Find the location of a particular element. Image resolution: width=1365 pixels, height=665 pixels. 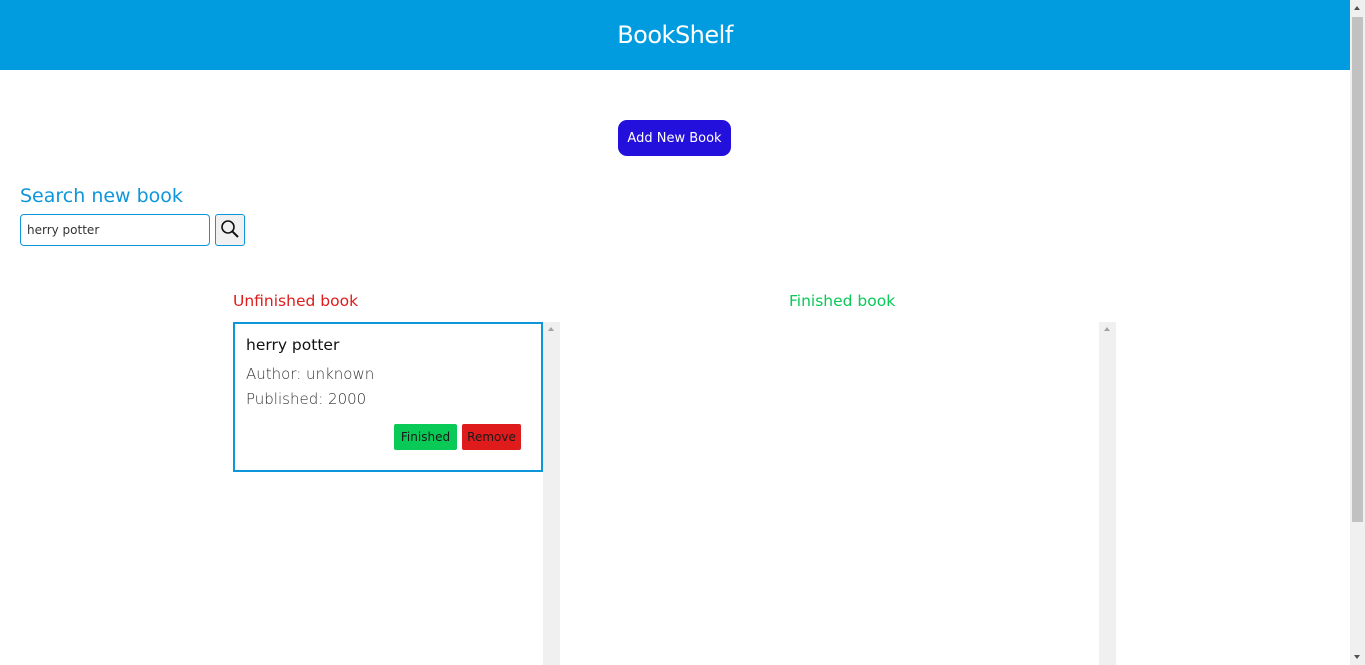

add-new-book-button: Add New Book is located at coordinates (674, 138).